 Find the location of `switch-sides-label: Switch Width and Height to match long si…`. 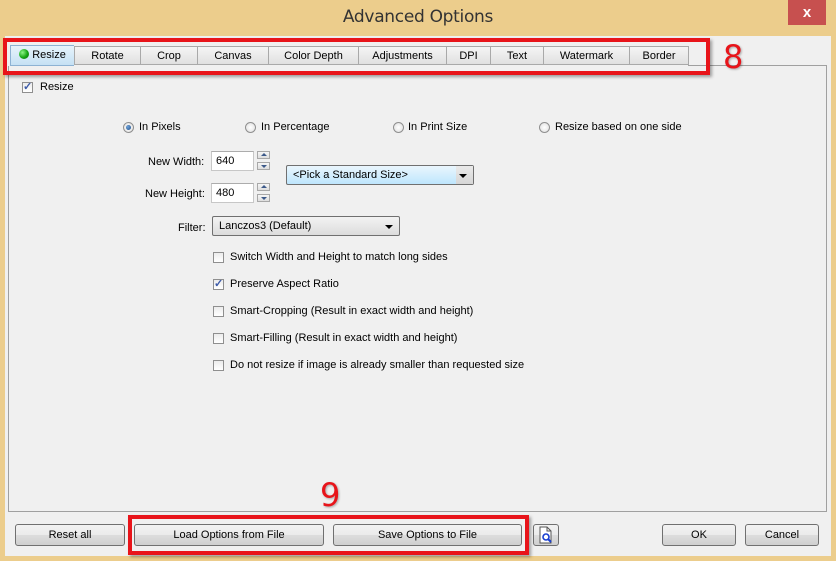

switch-sides-label: Switch Width and Height to match long si… is located at coordinates (339, 257).